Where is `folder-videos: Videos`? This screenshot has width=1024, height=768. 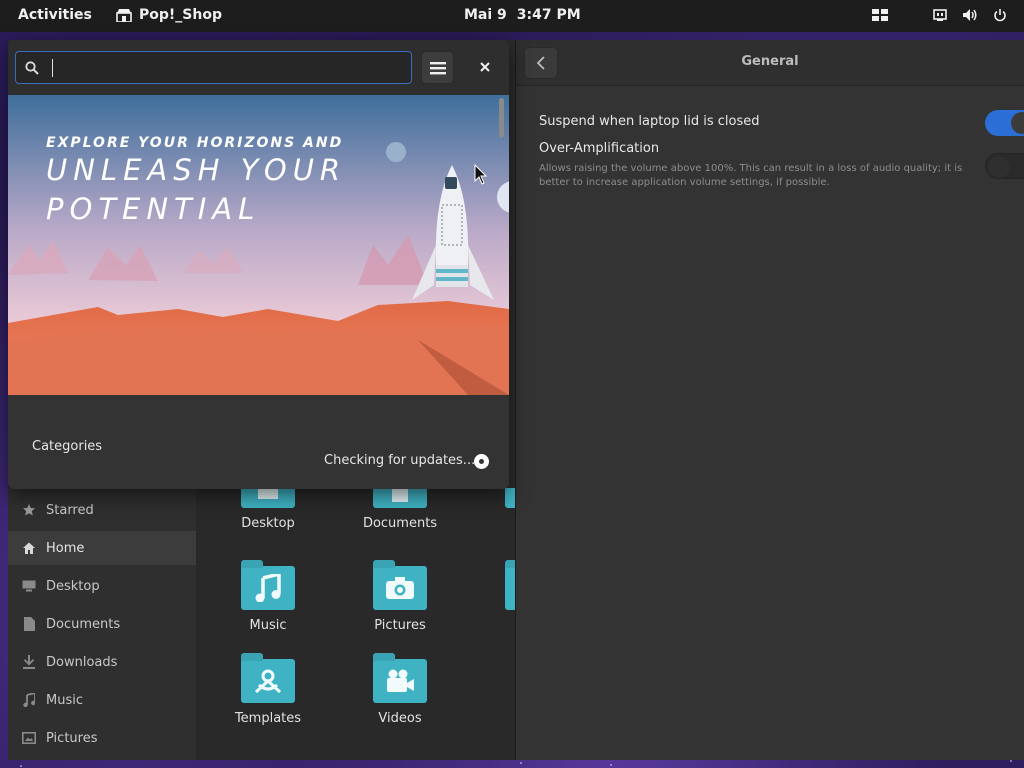
folder-videos: Videos is located at coordinates (400, 689).